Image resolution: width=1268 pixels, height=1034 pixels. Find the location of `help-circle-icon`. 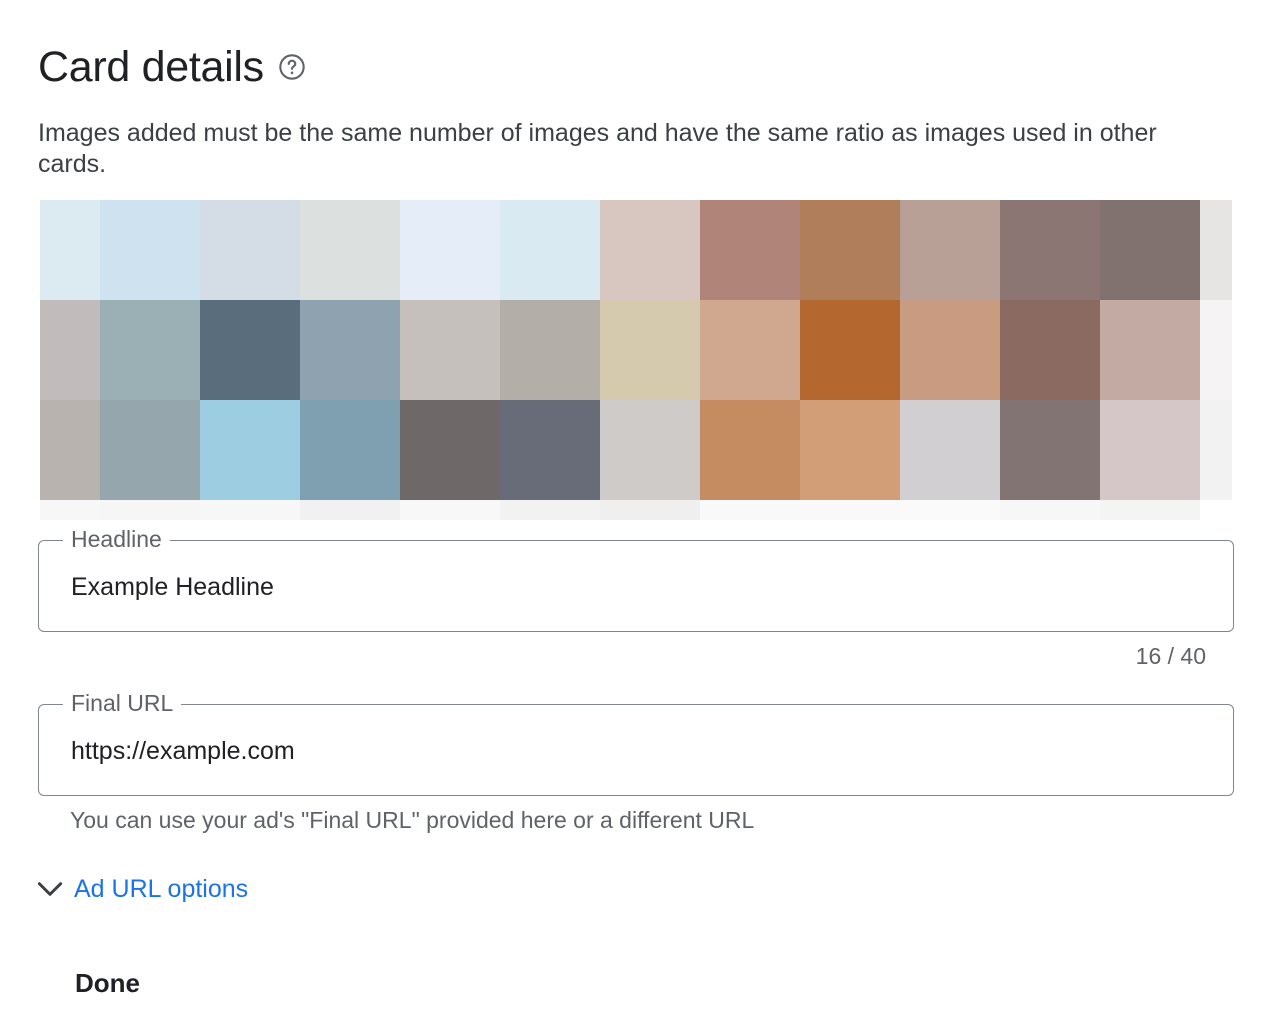

help-circle-icon is located at coordinates (292, 67).